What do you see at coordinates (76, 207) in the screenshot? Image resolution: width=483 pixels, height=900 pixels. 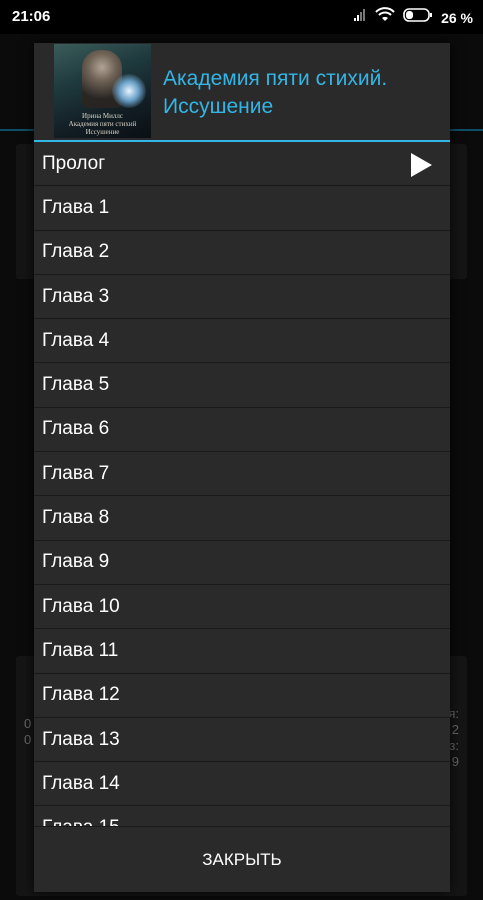 I see `chapter-label: Глава 1` at bounding box center [76, 207].